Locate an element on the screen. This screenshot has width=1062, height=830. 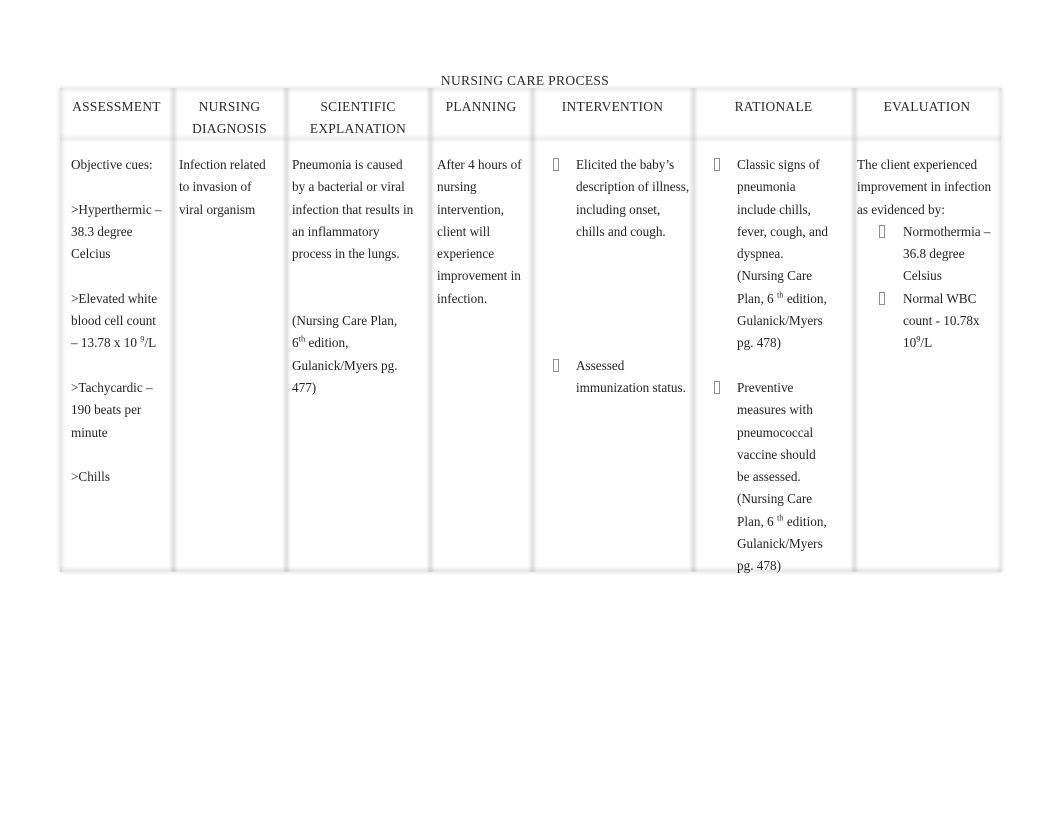
rationale-1-source-line-3: Gulanick/Myers is located at coordinates (780, 321).